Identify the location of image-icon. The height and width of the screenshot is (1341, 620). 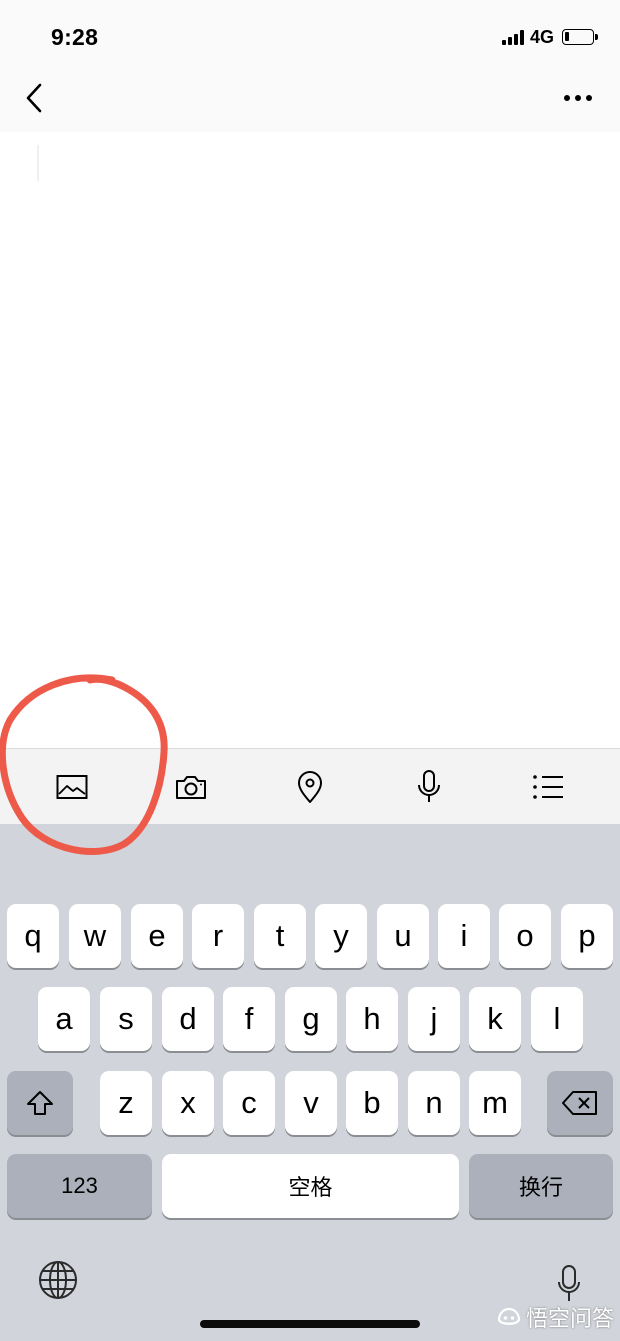
(72, 787).